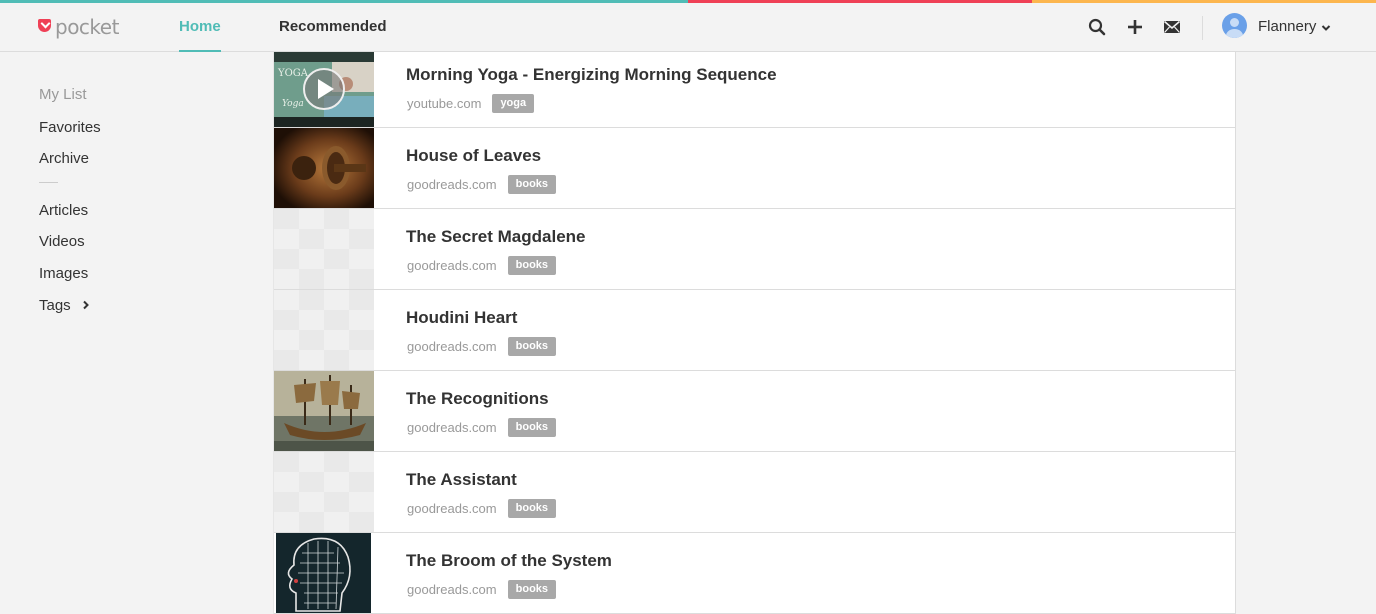 This screenshot has width=1376, height=614. I want to click on mail-icon, so click(1172, 27).